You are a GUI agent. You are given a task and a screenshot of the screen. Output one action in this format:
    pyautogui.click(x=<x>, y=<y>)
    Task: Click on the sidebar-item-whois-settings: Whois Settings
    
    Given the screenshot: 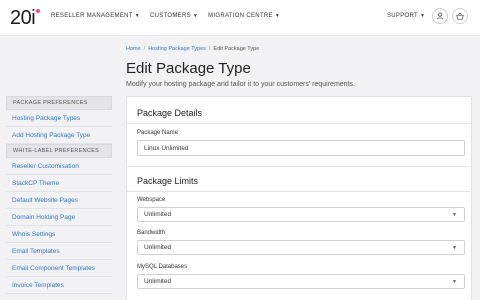 What is the action you would take?
    pyautogui.click(x=59, y=234)
    